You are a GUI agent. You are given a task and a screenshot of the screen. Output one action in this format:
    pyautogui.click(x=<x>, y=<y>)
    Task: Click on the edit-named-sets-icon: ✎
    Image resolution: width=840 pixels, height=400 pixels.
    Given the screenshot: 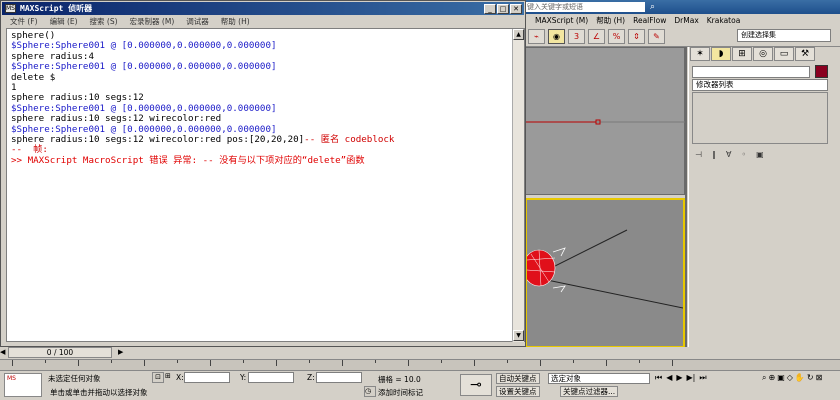 What is the action you would take?
    pyautogui.click(x=656, y=36)
    